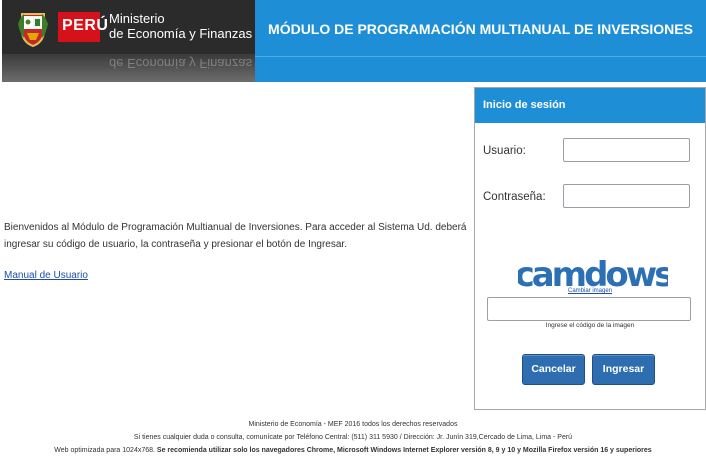 This screenshot has height=463, width=706. Describe the element at coordinates (104, 450) in the screenshot. I see `footer-optimized-text: Web optimizada para 1024x768.` at that location.